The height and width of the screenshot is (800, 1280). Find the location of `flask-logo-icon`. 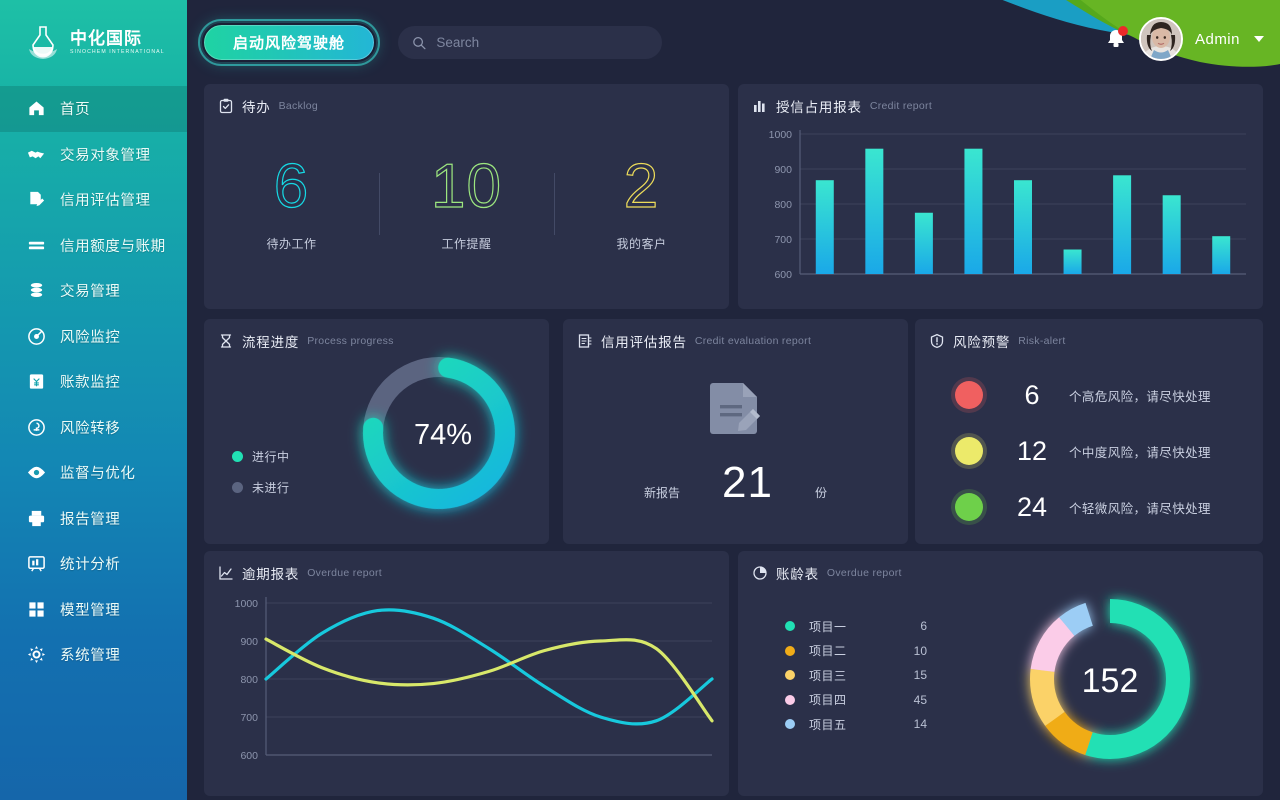

flask-logo-icon is located at coordinates (43, 42).